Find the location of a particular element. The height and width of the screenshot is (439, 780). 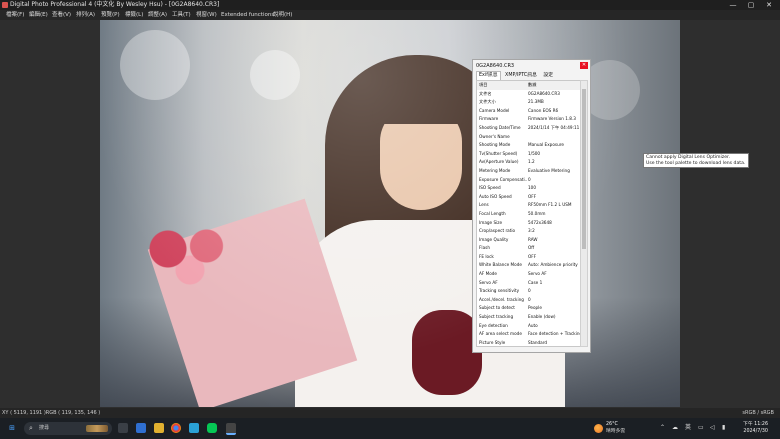

exif-value: RF50mm F1.2 L USM is located at coordinates (550, 205).